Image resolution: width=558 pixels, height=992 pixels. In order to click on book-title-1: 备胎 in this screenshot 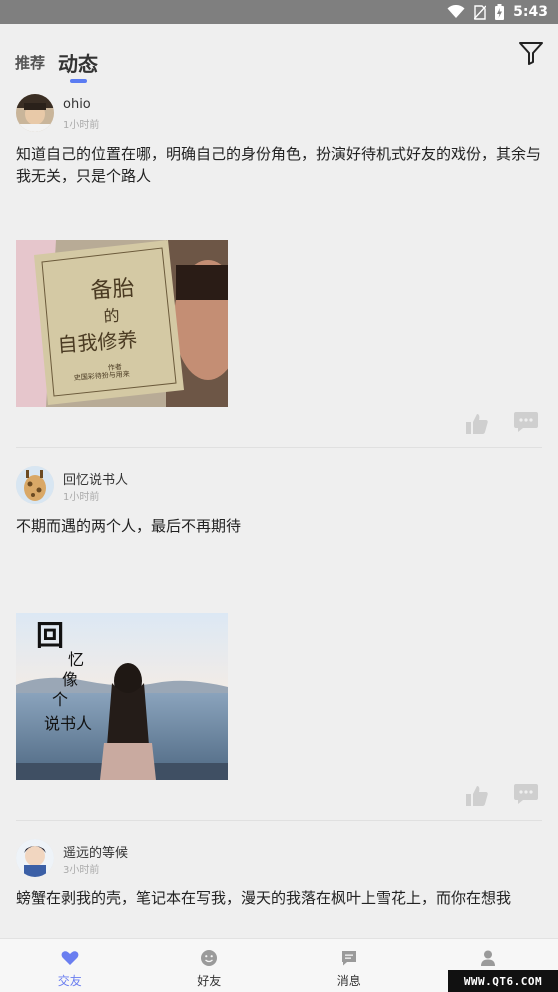, I will do `click(113, 290)`.